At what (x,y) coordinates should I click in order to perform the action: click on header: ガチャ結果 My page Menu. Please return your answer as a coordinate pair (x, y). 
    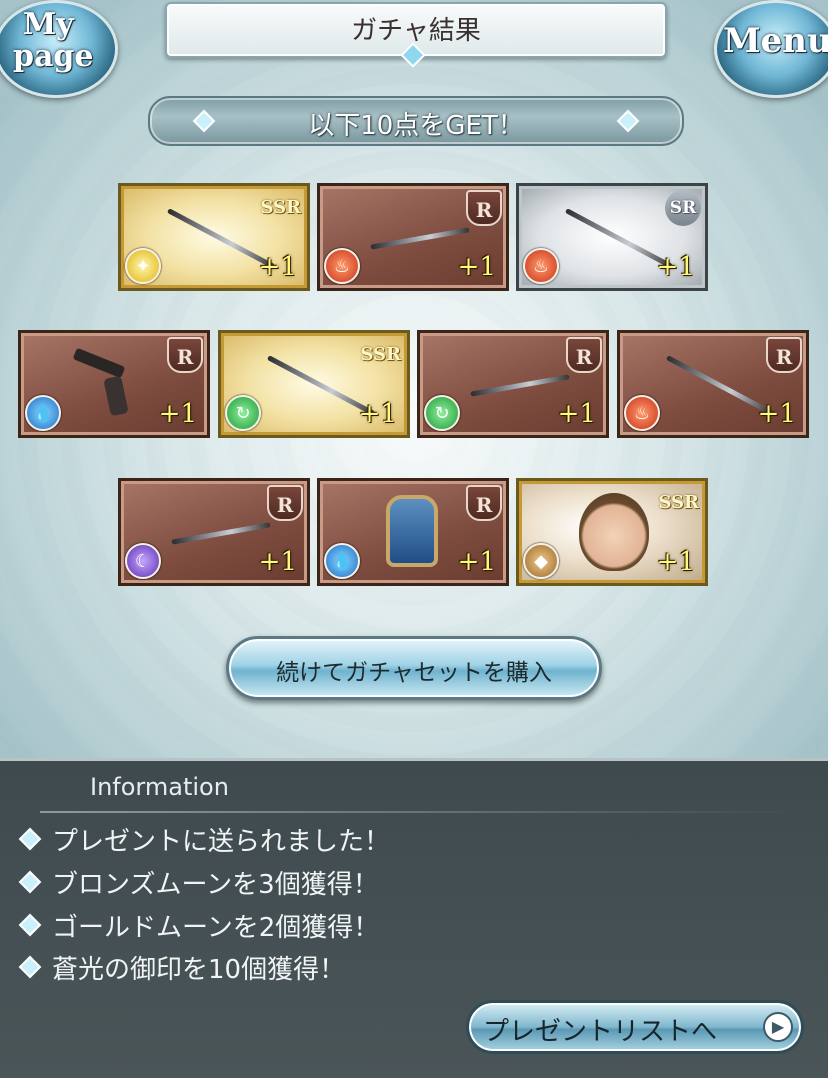
    Looking at the image, I should click on (414, 49).